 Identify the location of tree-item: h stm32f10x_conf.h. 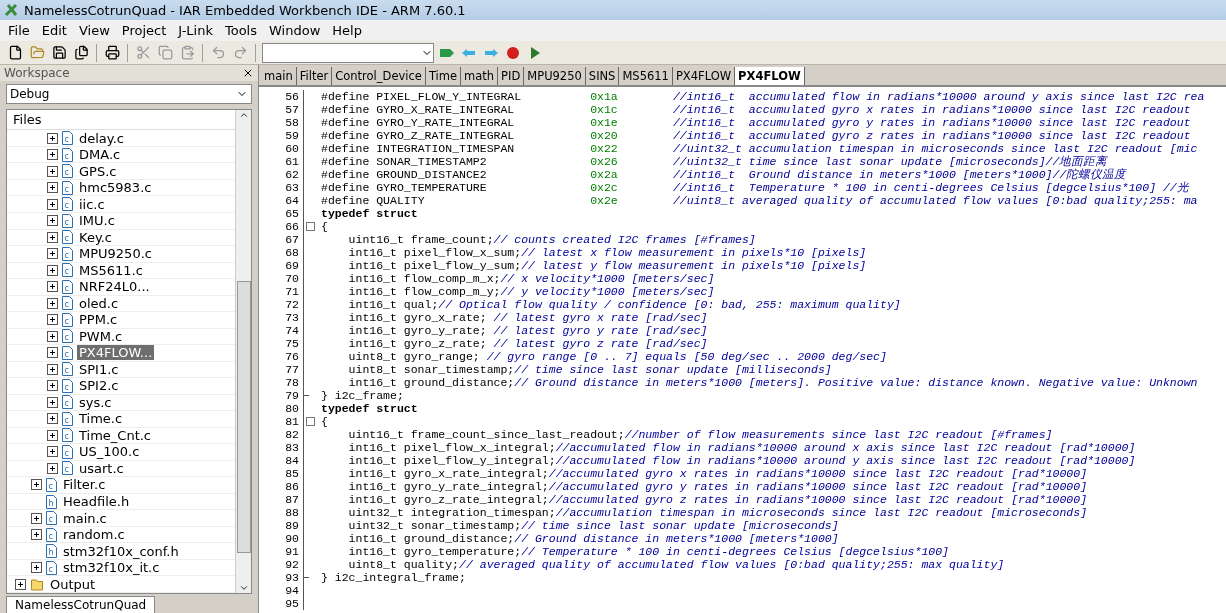
(121, 551).